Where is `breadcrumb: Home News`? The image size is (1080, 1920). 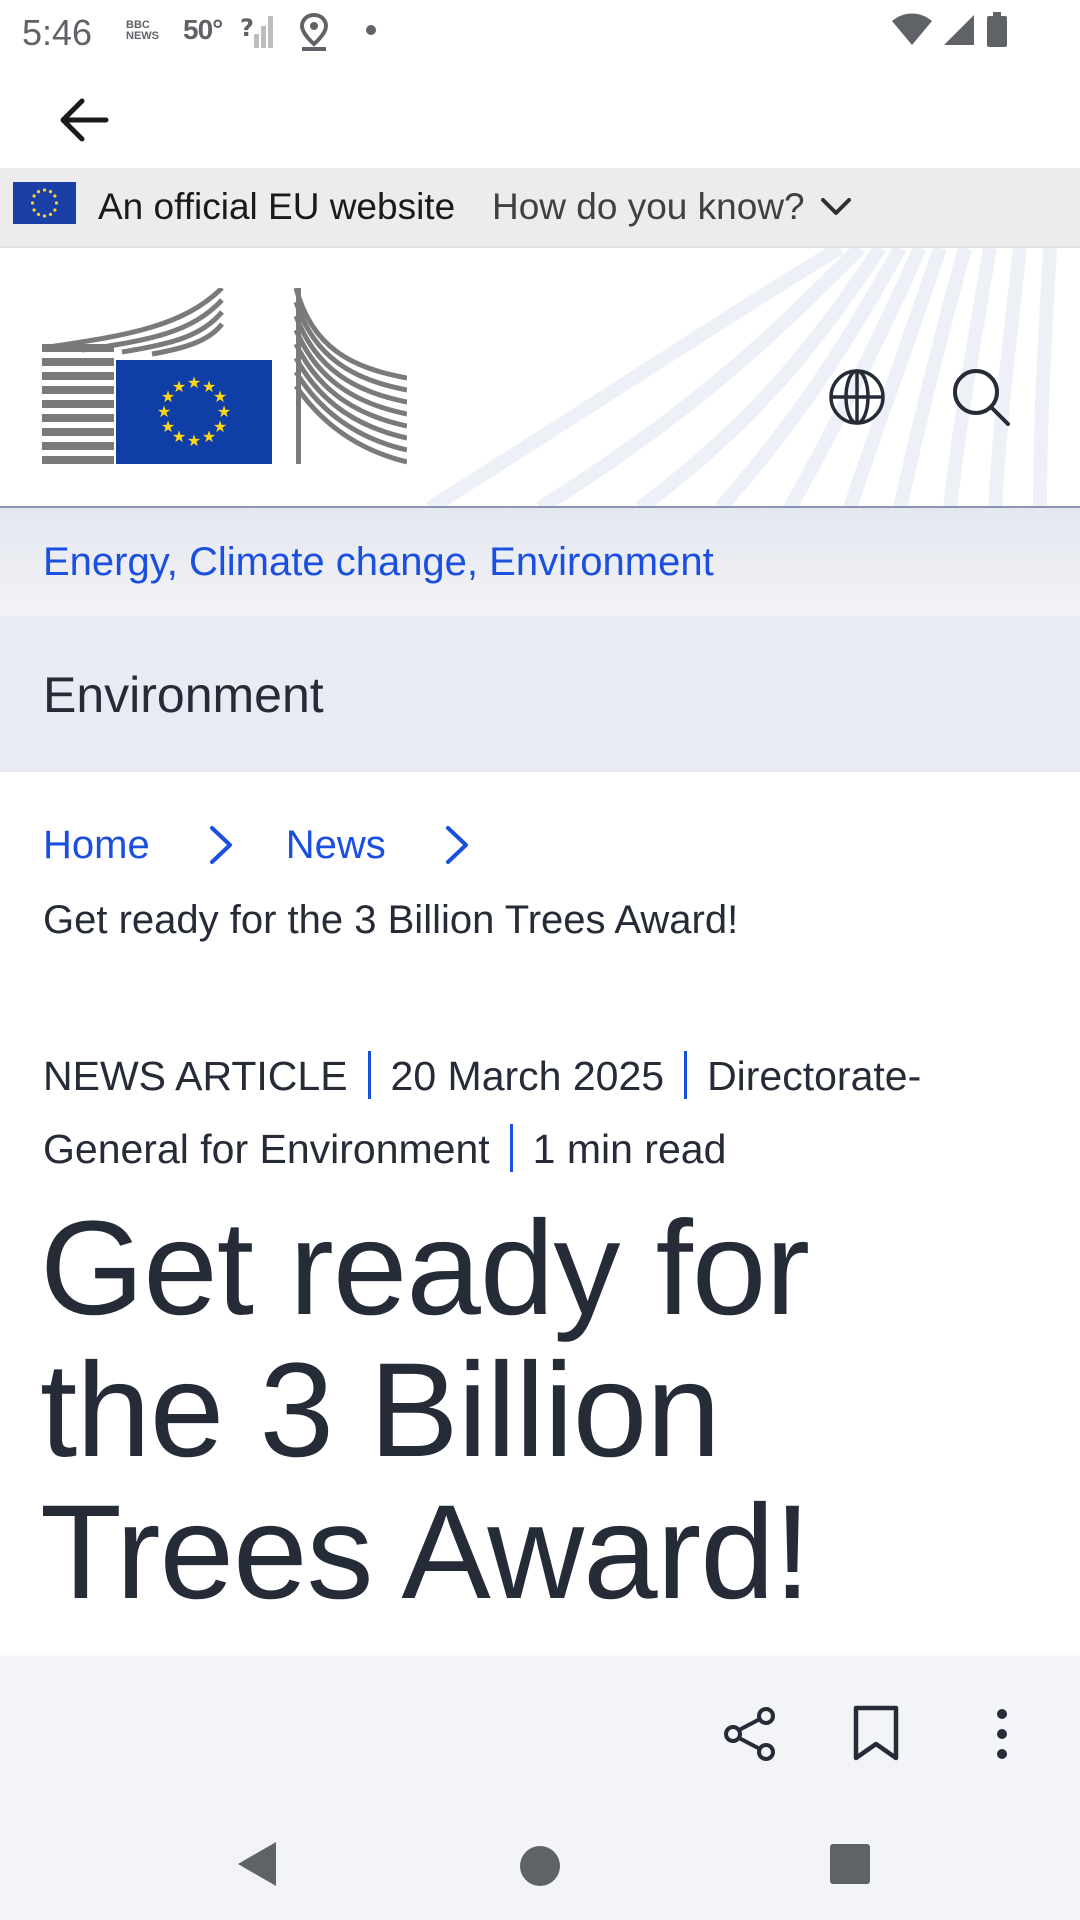 breadcrumb: Home News is located at coordinates (282, 845).